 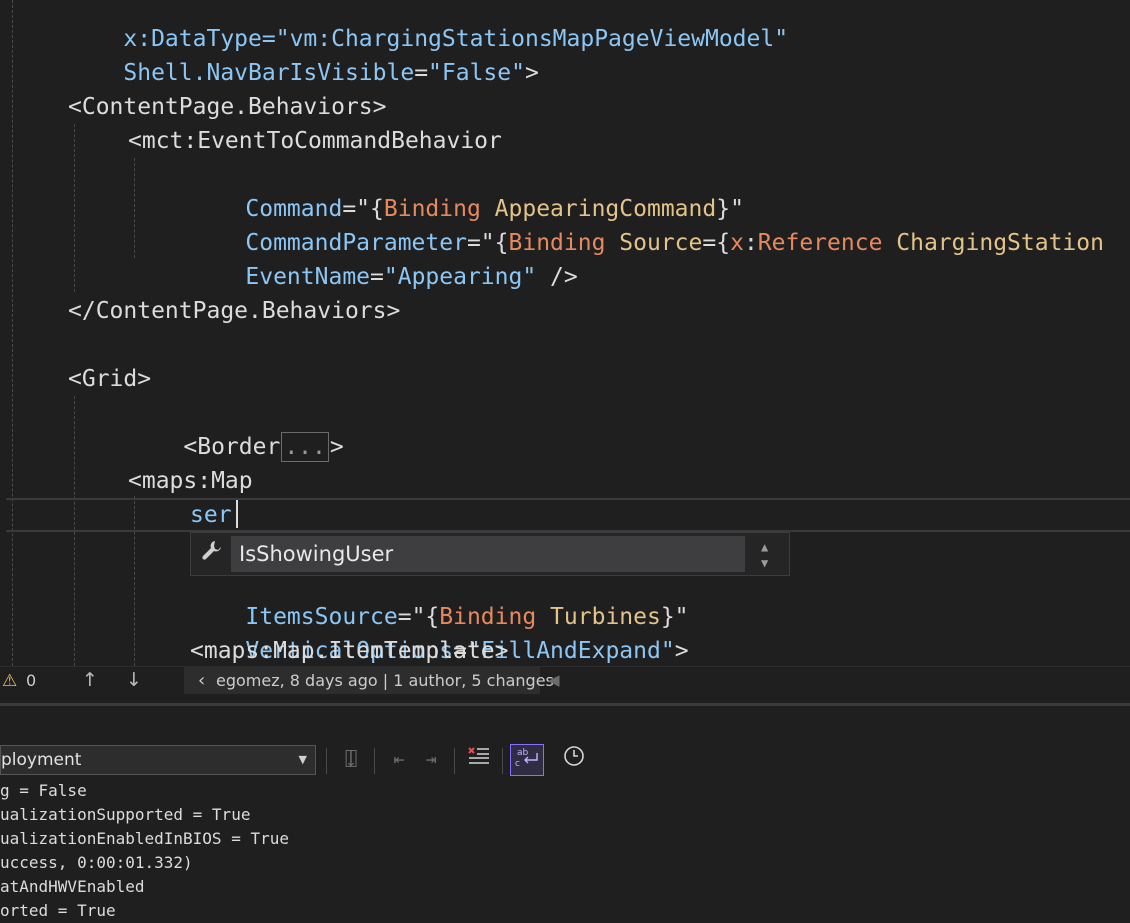 I want to click on output-line: g = False, so click(x=43, y=790).